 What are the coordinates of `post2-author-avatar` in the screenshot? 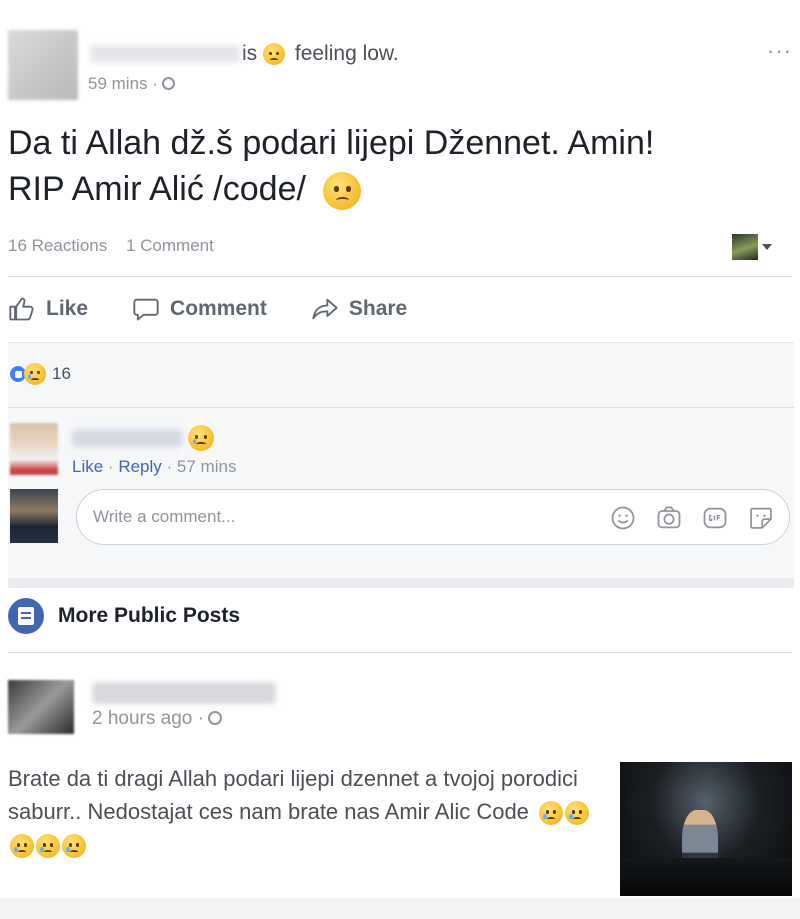 It's located at (41, 707).